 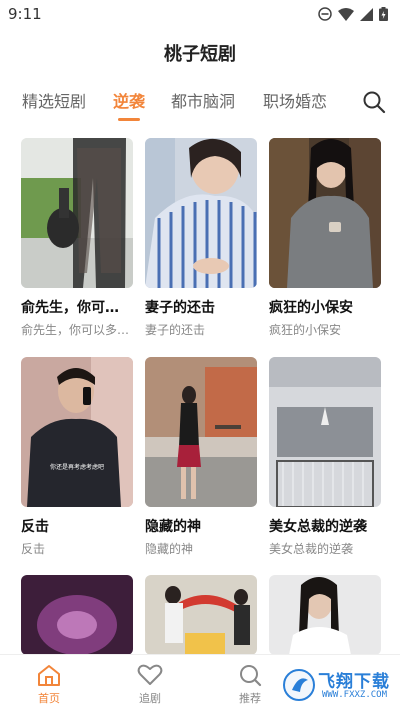 I want to click on watermark-logo-icon, so click(x=299, y=685).